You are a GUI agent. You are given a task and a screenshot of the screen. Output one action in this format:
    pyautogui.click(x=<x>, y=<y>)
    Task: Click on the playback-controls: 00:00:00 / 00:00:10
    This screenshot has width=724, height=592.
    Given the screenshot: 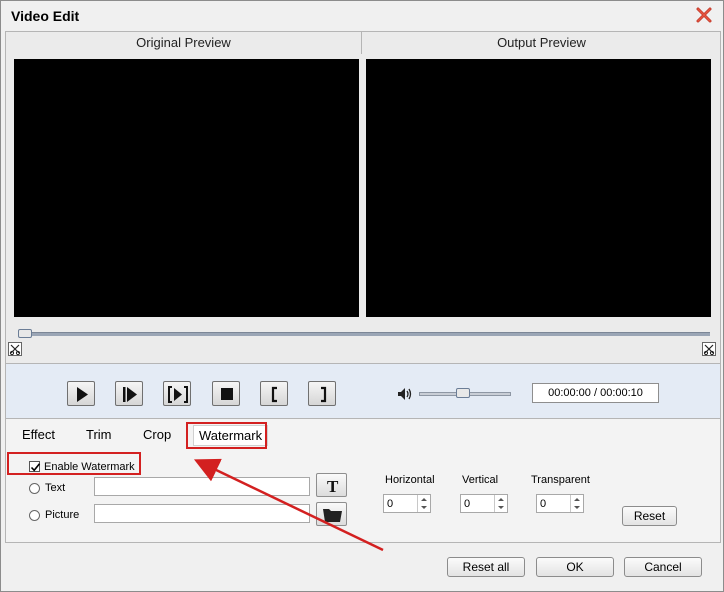 What is the action you would take?
    pyautogui.click(x=363, y=391)
    